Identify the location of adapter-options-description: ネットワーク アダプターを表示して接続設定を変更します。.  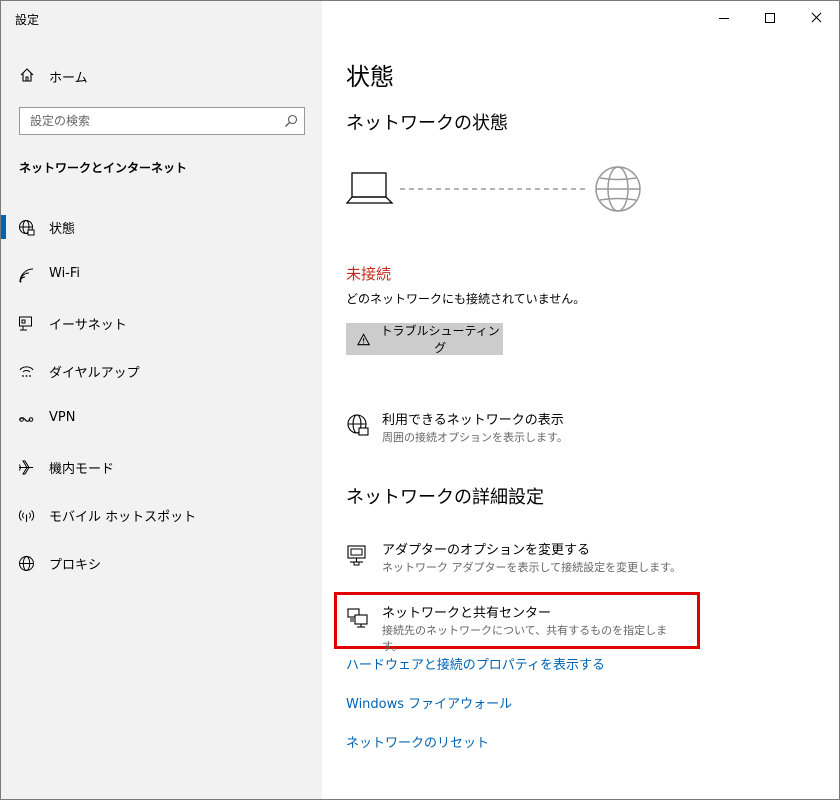
(532, 567).